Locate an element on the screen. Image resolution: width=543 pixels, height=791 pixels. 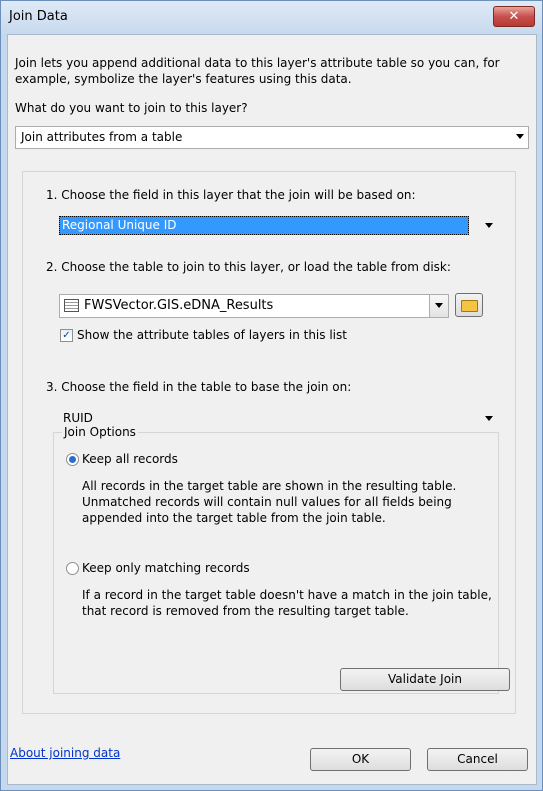
join-table-value: FWSVector.GIS.eDNA_Results is located at coordinates (179, 305).